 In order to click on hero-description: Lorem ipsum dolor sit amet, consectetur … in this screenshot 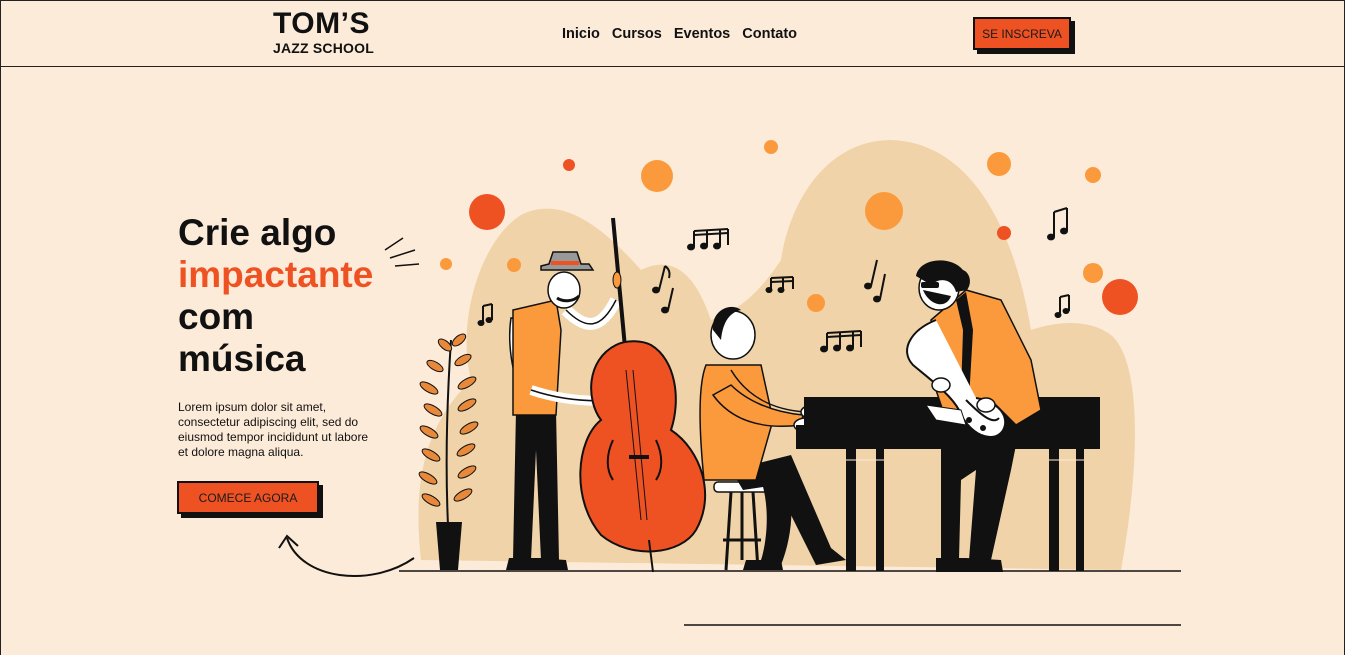, I will do `click(273, 429)`.